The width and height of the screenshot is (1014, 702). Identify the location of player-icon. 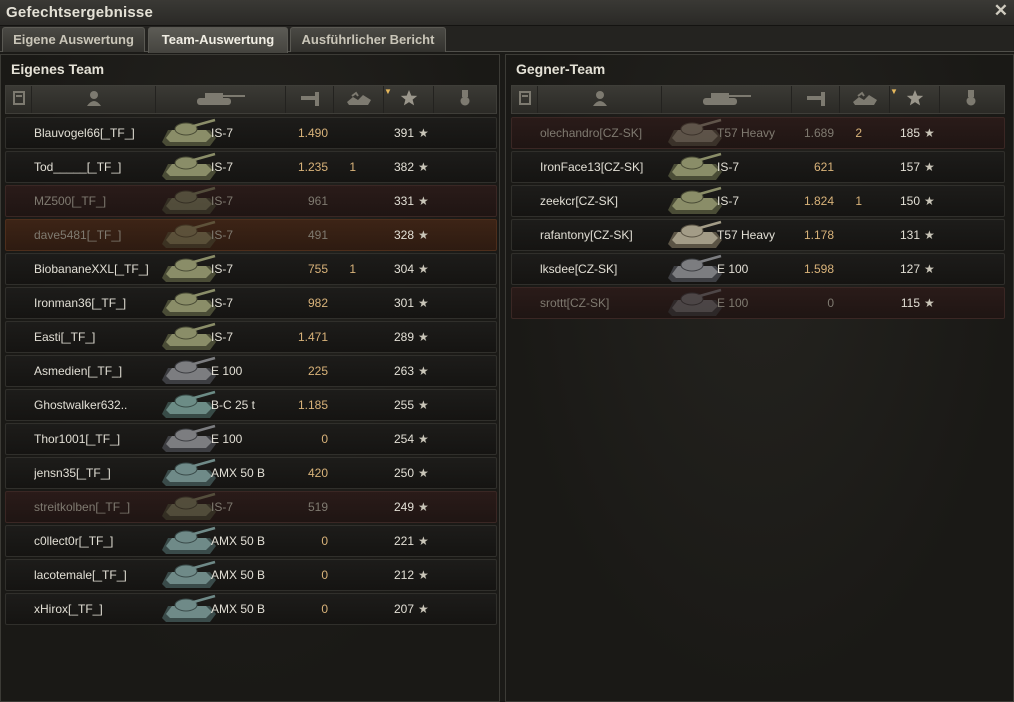
(600, 100).